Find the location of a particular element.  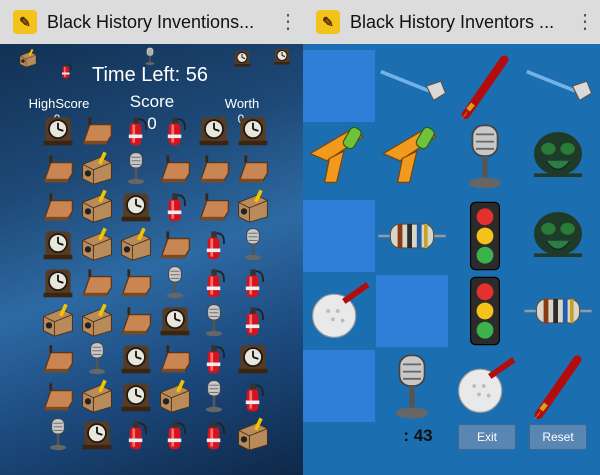

exit-button: Exit is located at coordinates (487, 437).